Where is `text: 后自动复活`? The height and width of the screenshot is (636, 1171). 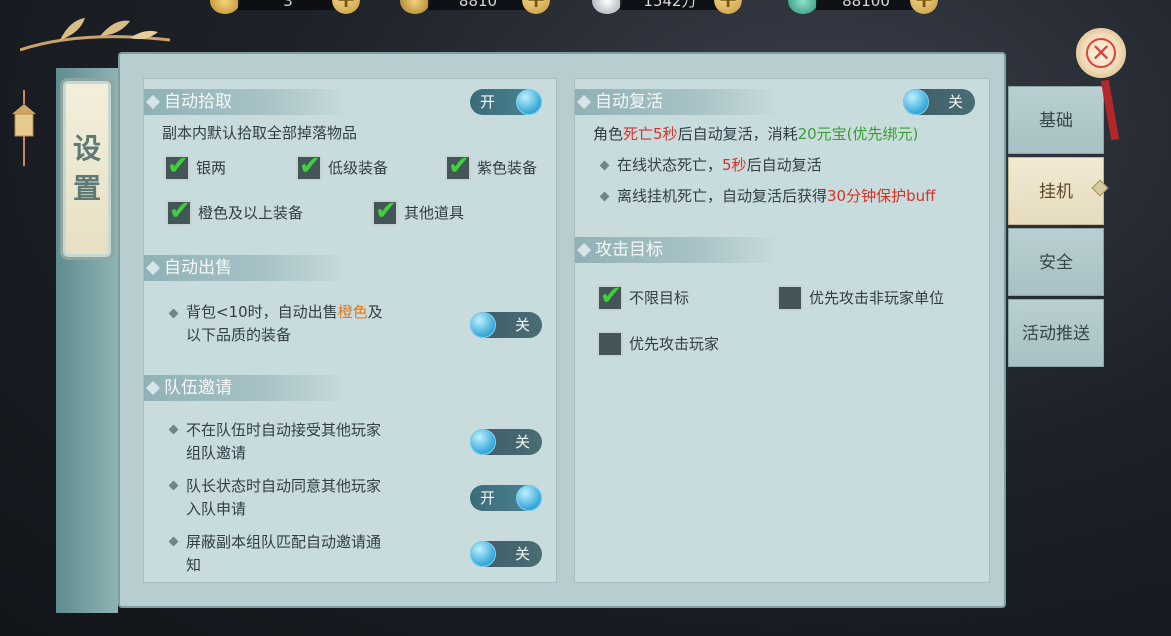
text: 后自动复活 is located at coordinates (784, 165).